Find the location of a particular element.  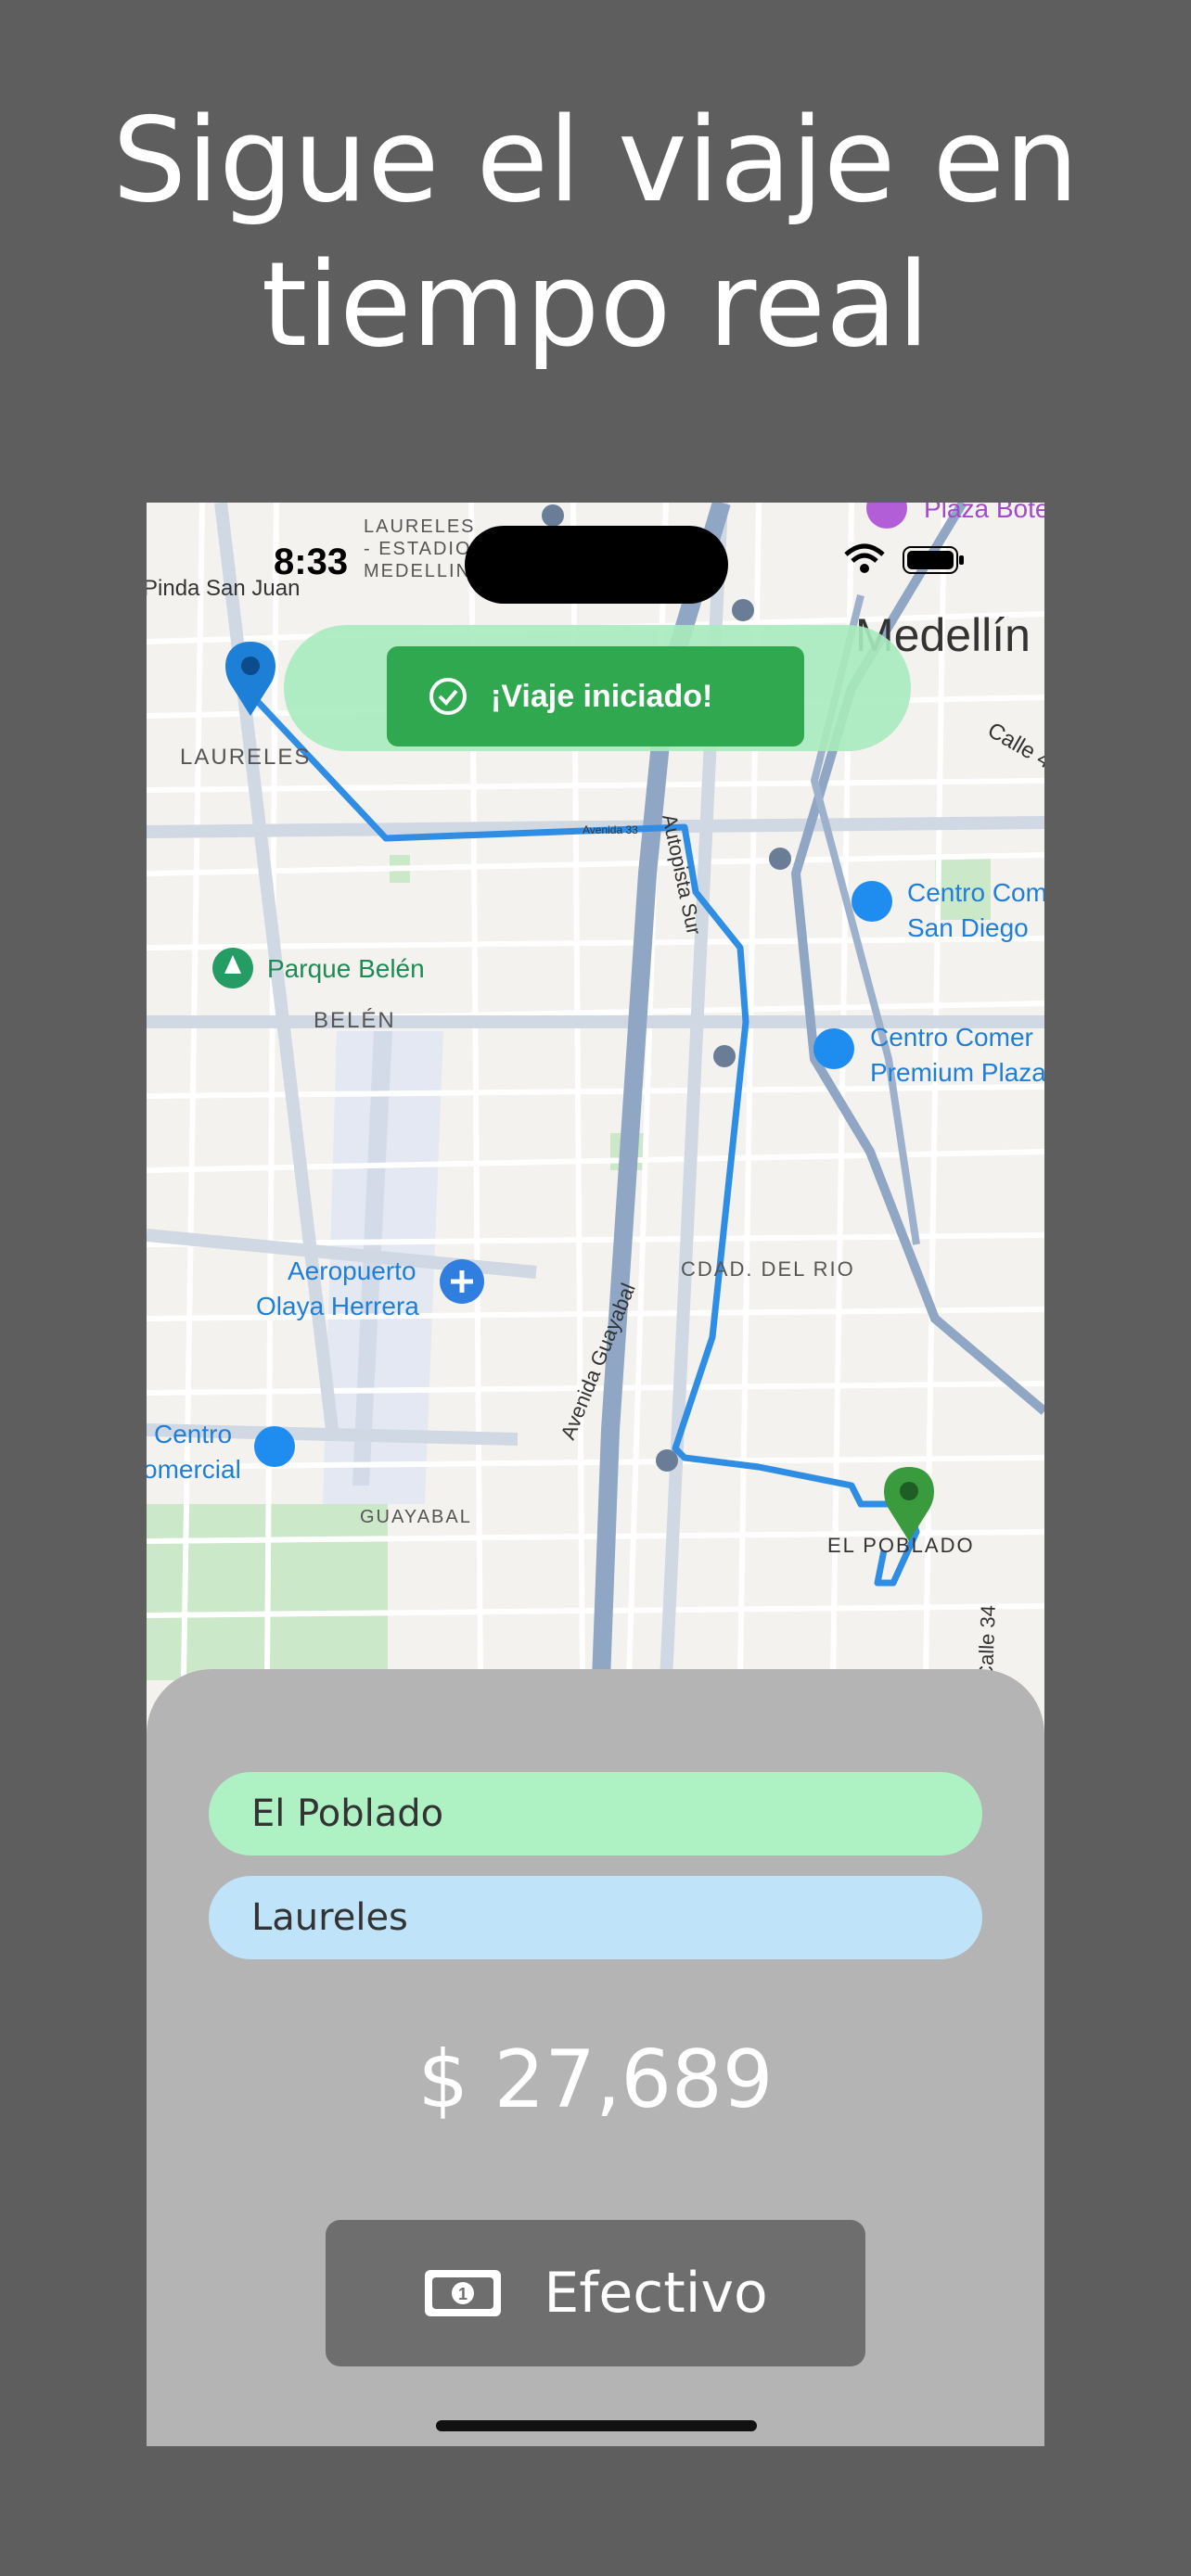

map-label-el-poblado: EL POBLADO is located at coordinates (901, 1545).